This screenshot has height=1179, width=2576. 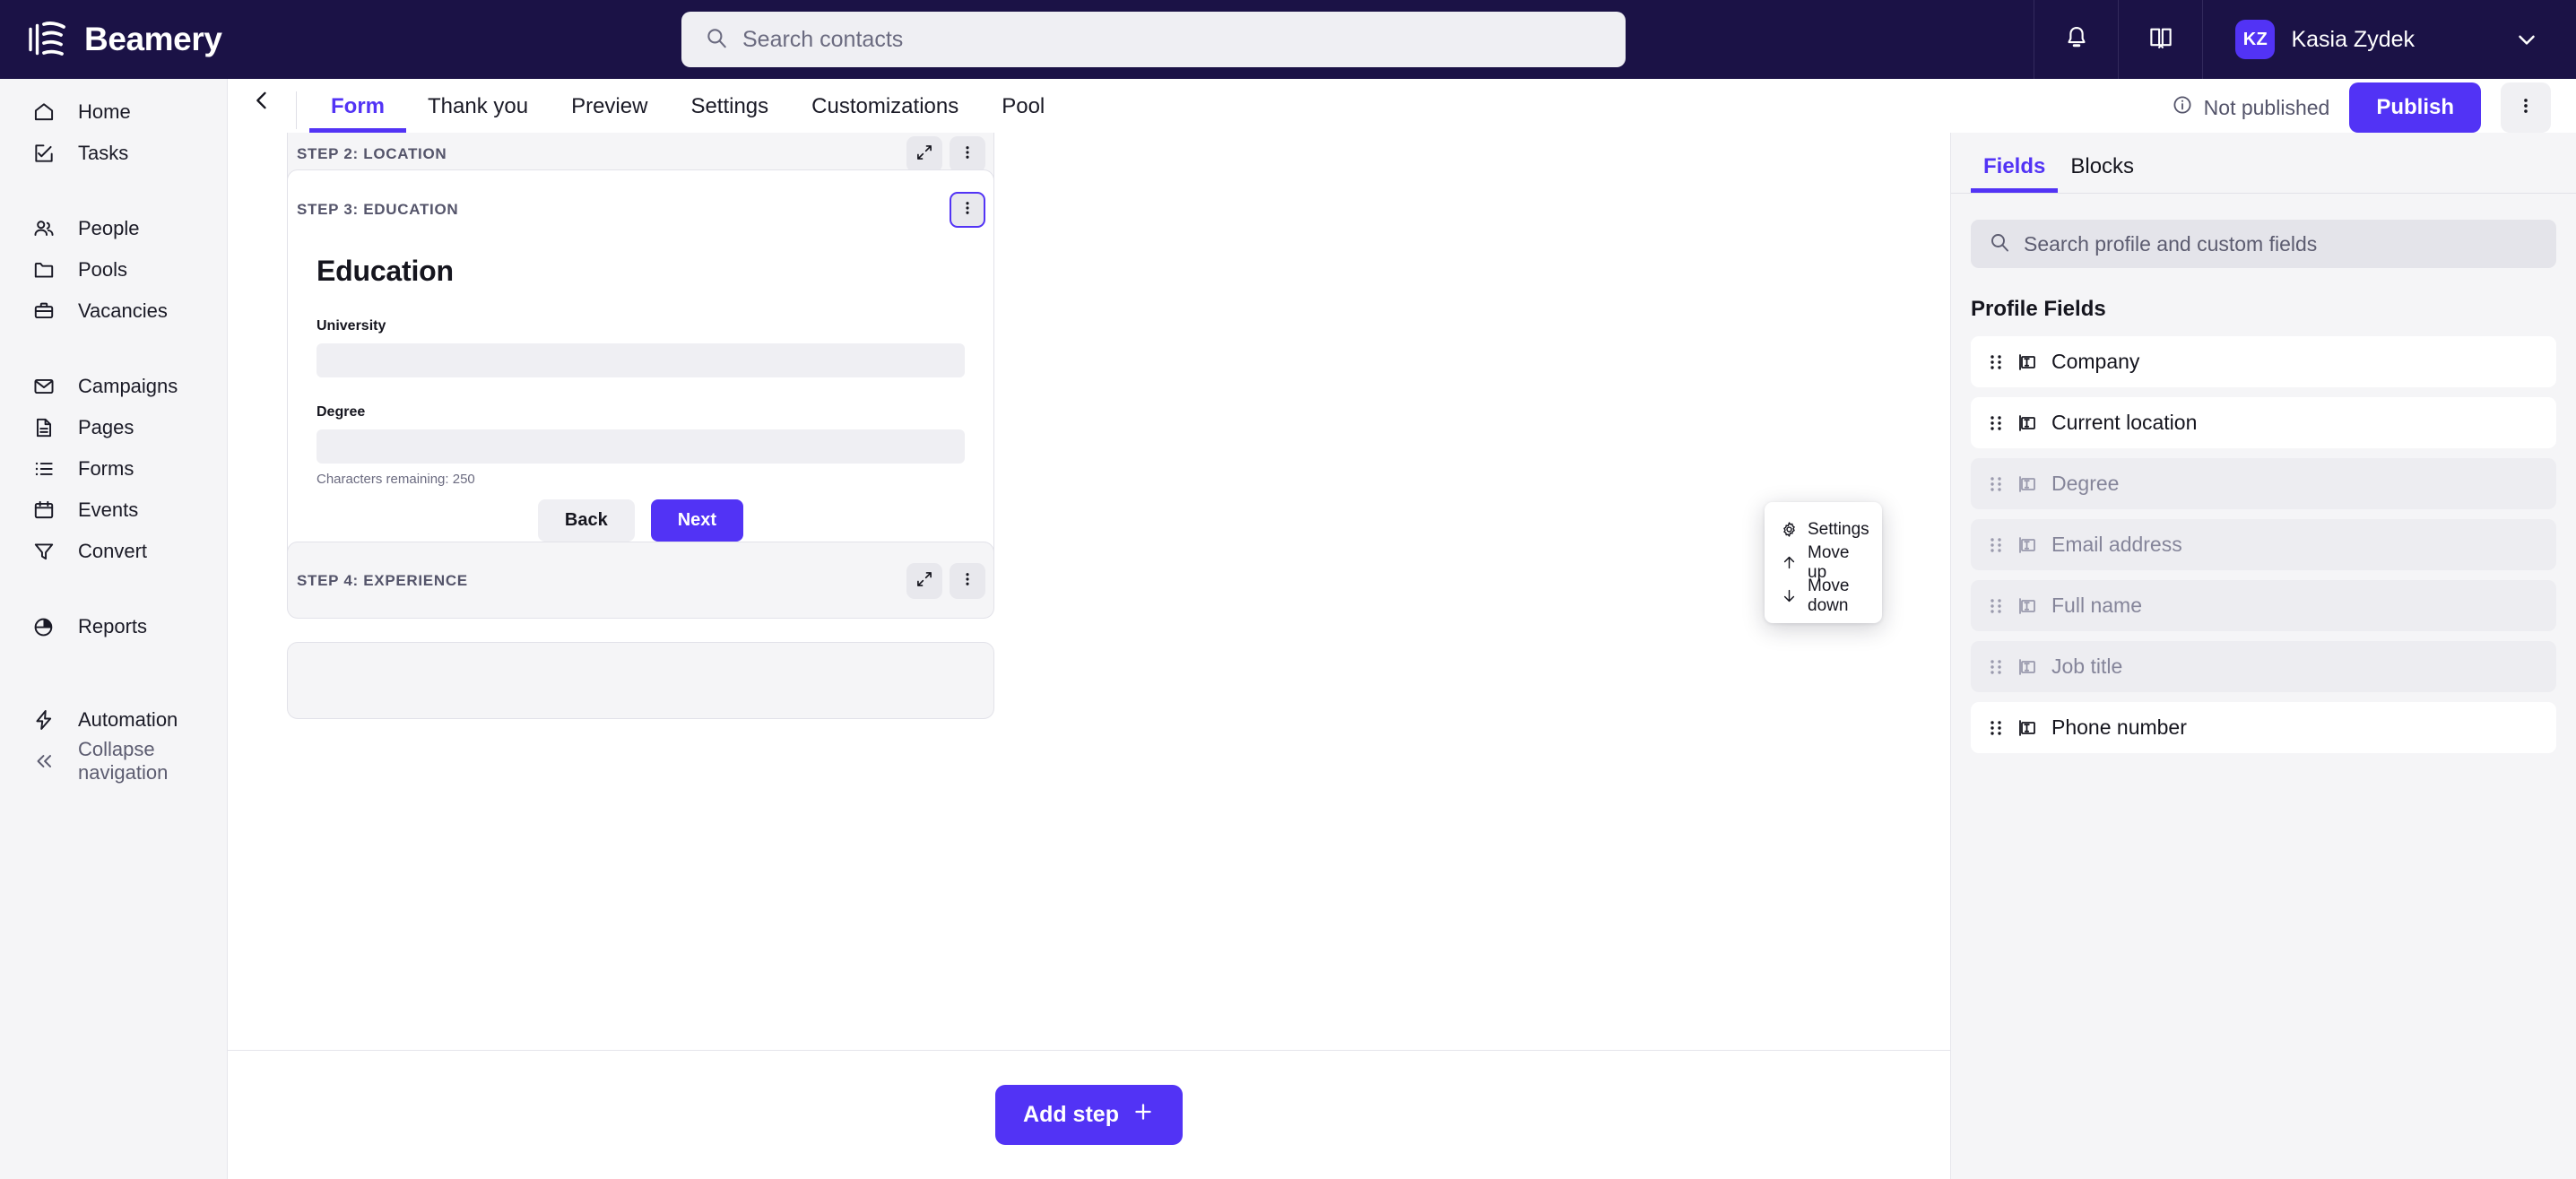 I want to click on tab-pool: Pool, so click(x=1023, y=114).